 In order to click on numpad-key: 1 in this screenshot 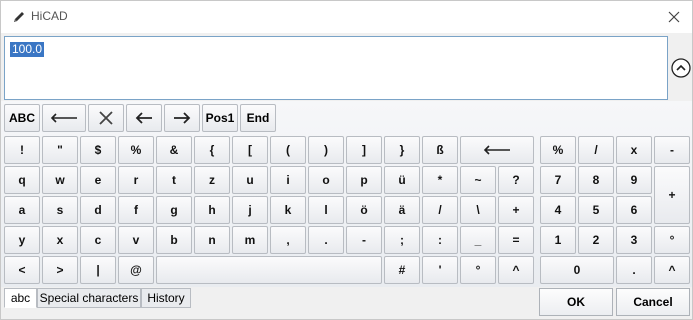, I will do `click(558, 240)`.